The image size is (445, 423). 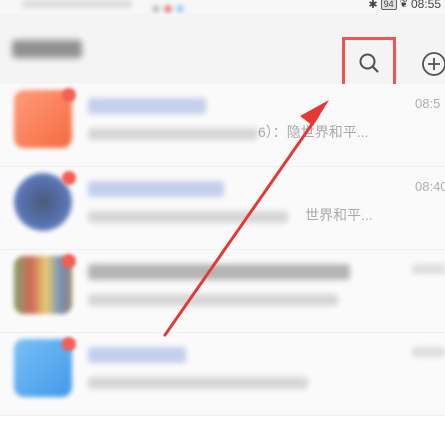 I want to click on add-button, so click(x=432, y=64).